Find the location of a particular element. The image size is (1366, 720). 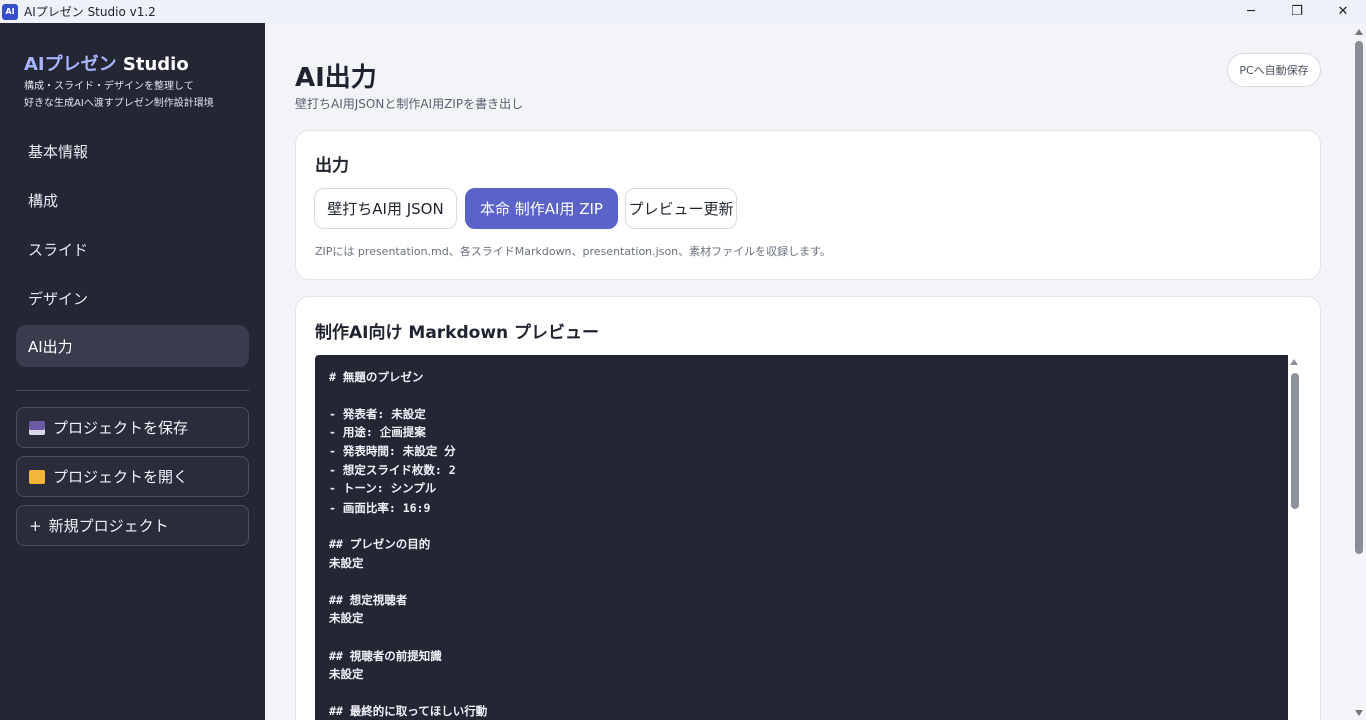

page-subtitle: 壁打ちAI用JSONと制作AI用ZIPを書き出し is located at coordinates (409, 104).